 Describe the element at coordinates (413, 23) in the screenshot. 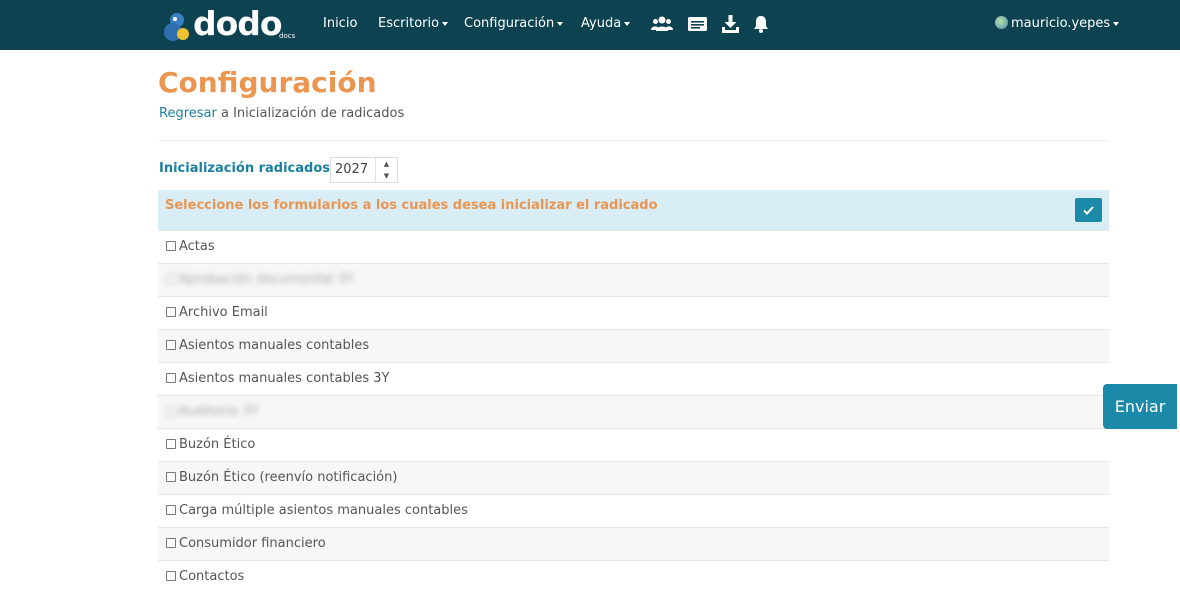

I see `nav-escritorio: Escritorio` at that location.